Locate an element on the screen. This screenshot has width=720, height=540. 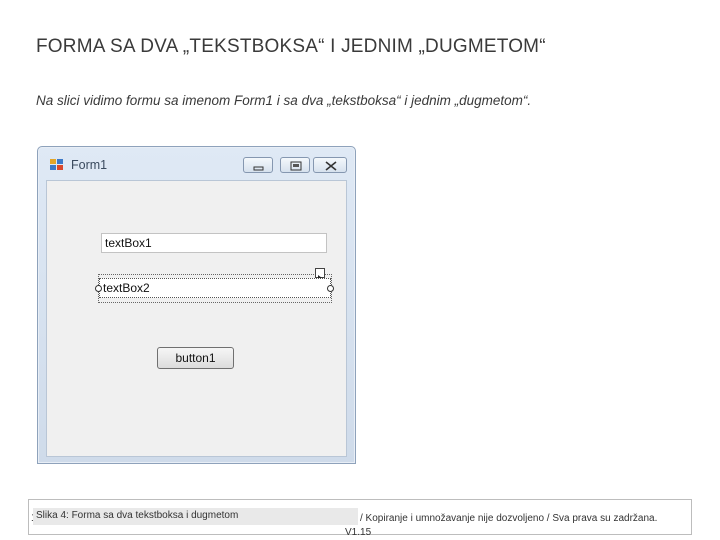
maximize-icon is located at coordinates (296, 166).